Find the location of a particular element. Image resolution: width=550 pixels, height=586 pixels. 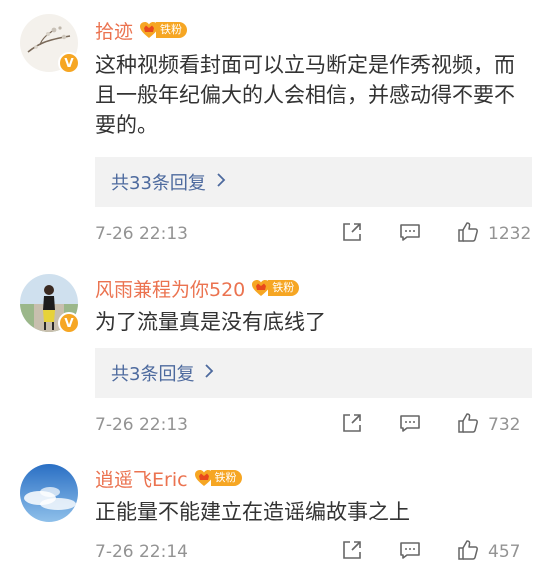

replies-label: 共3条回复 is located at coordinates (153, 374).